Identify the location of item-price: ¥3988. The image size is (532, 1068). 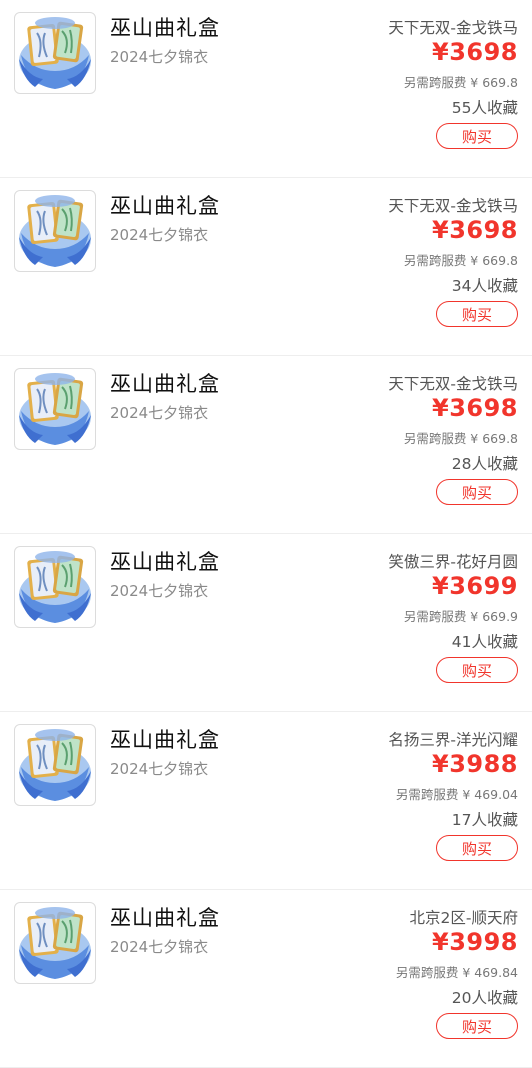
(475, 764).